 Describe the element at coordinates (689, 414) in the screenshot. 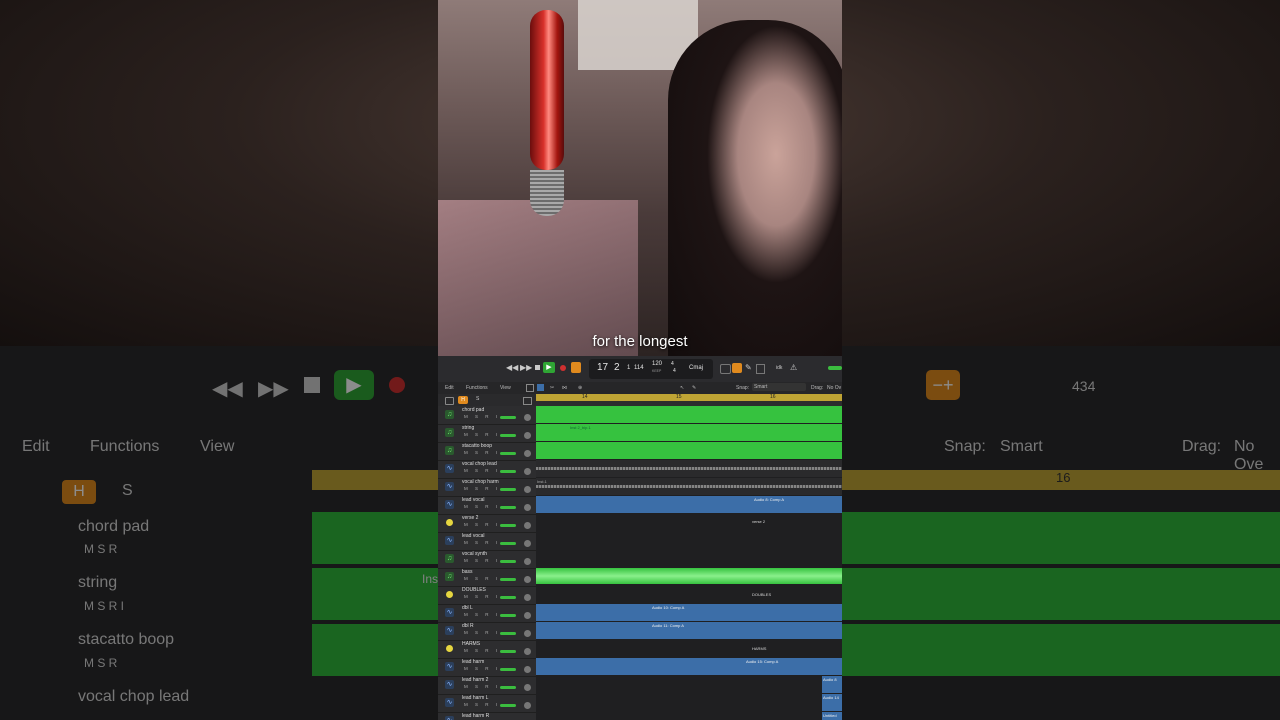

I see `region-chord-pad` at that location.